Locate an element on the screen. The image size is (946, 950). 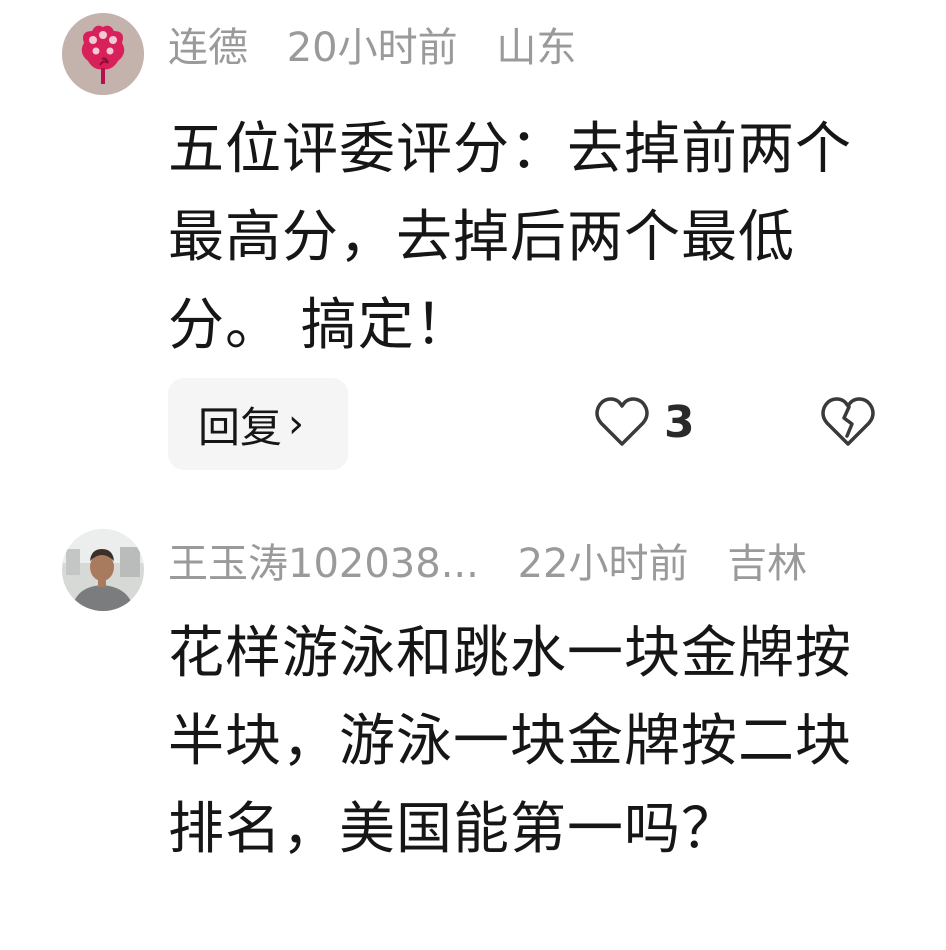
chevron-right-icon: › is located at coordinates (296, 424).